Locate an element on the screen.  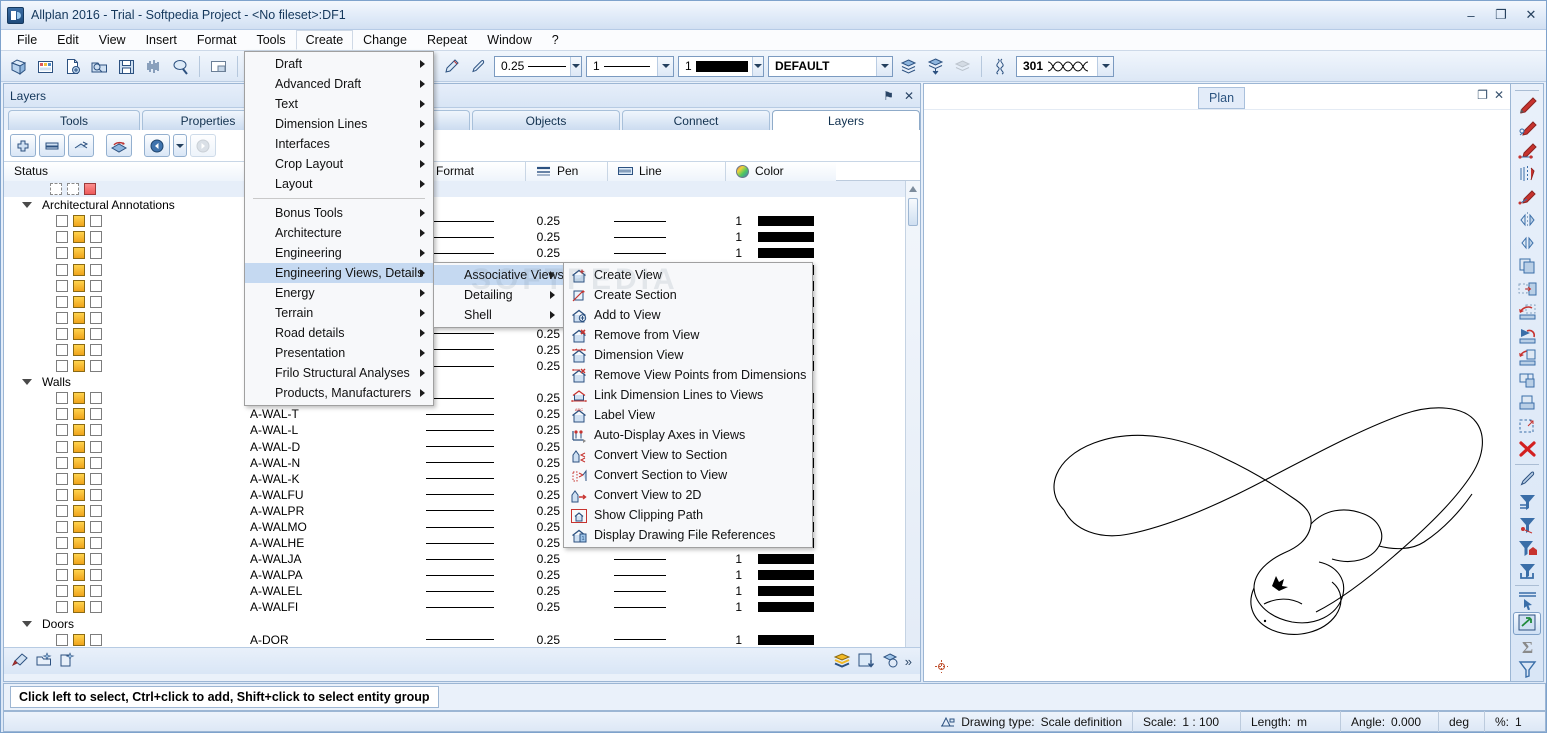
menu-format: Format is located at coordinates (217, 40).